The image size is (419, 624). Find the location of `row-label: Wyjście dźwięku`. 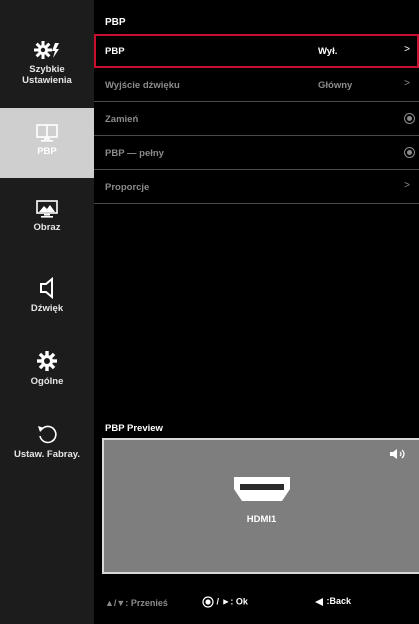

row-label: Wyjście dźwięku is located at coordinates (142, 85).